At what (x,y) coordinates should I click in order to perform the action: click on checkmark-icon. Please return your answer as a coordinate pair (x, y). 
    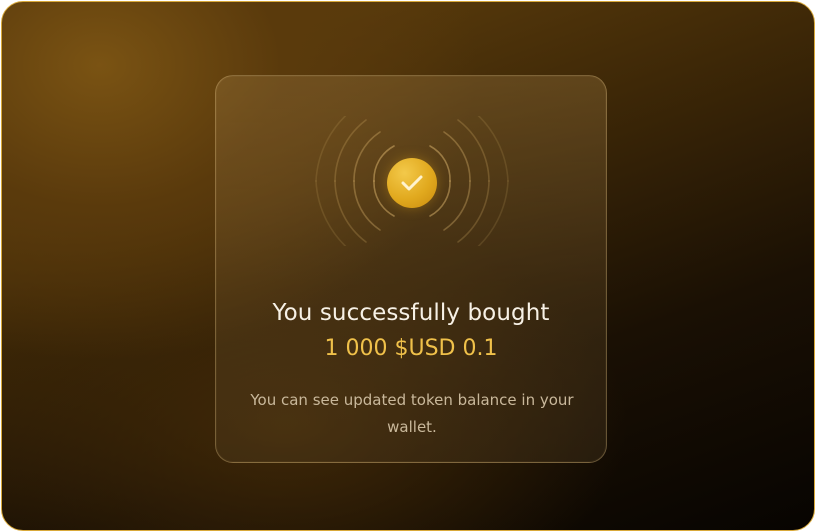
    Looking at the image, I should click on (412, 183).